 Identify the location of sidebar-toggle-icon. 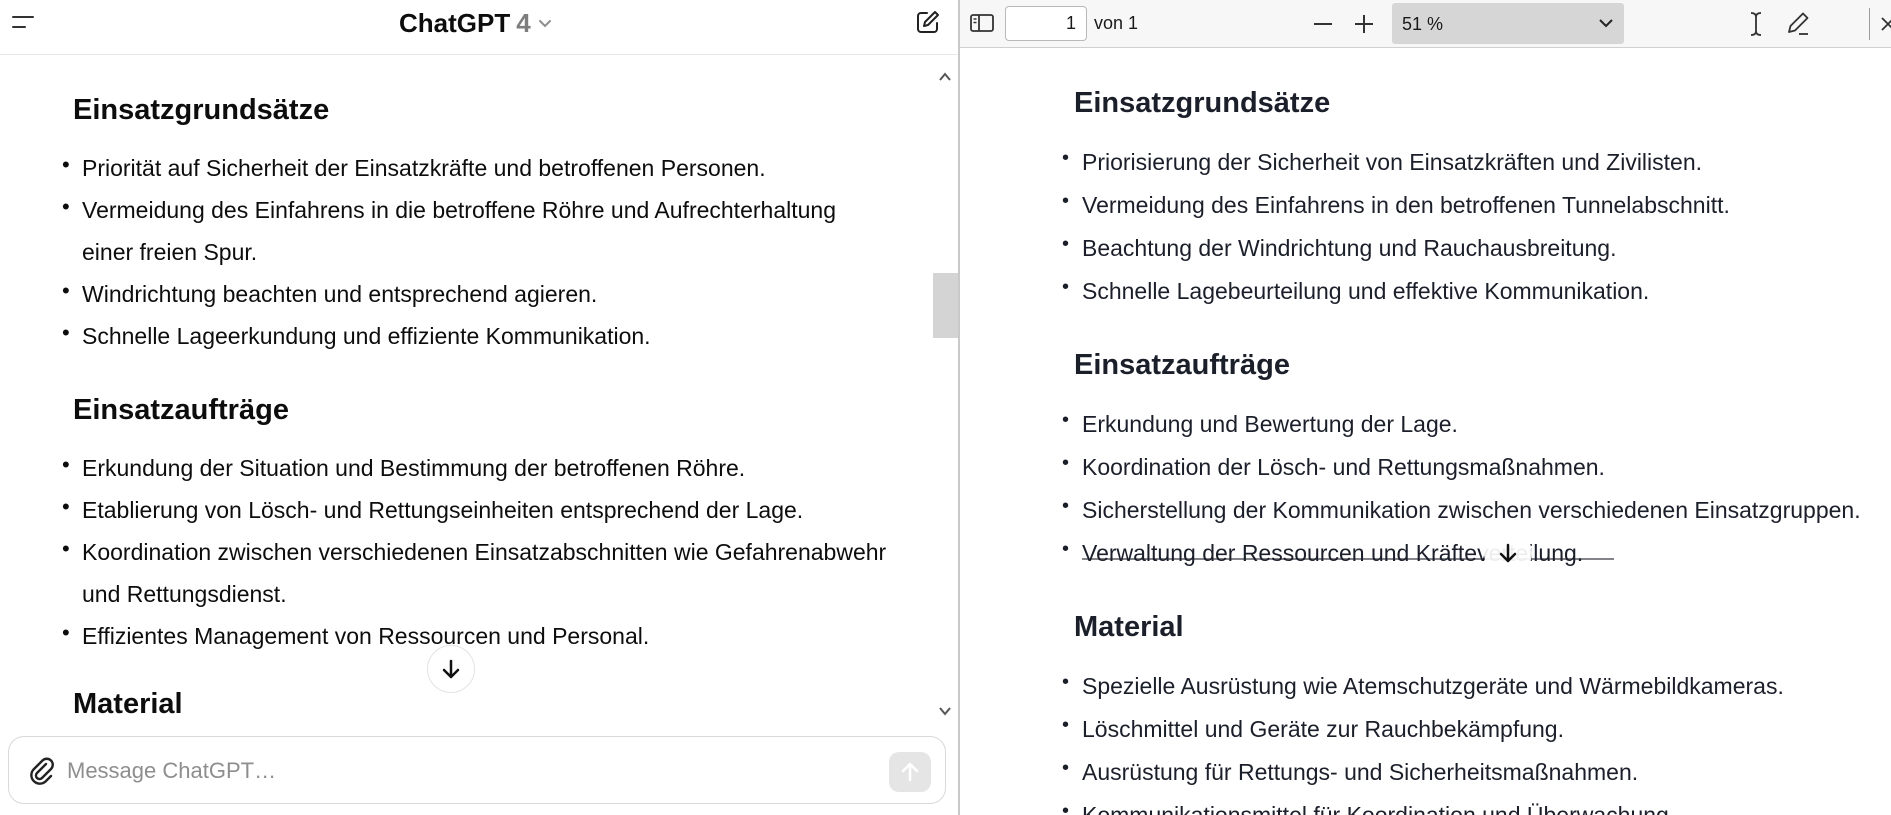
(982, 23).